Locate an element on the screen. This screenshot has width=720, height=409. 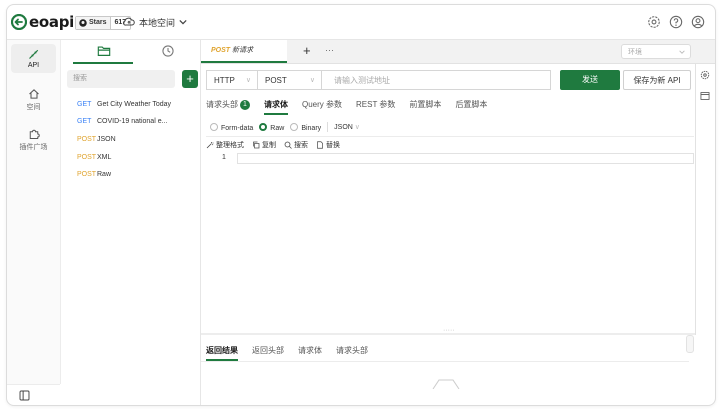
request-section-tabs: 请求头部 1 请求体 Query 参数 REST 参数 前置脚本 后置脚本 is located at coordinates (346, 105).